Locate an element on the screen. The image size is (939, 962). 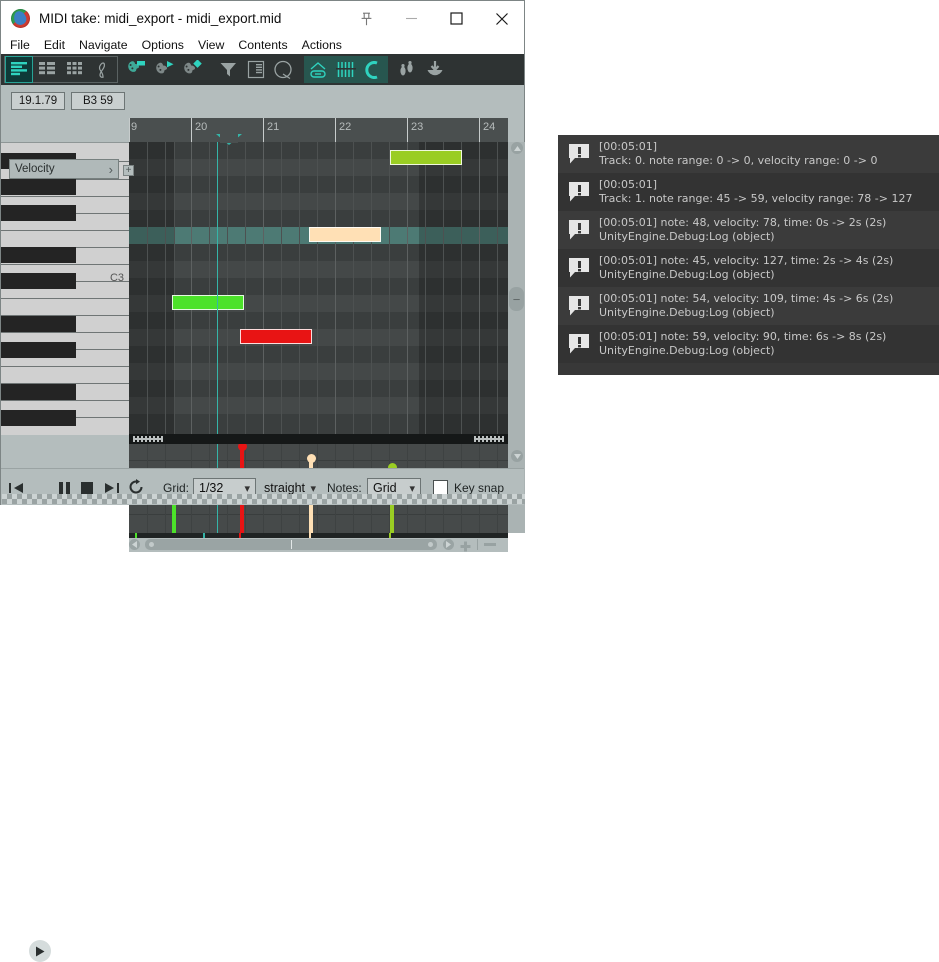
icon-toolbar is located at coordinates (262, 69).